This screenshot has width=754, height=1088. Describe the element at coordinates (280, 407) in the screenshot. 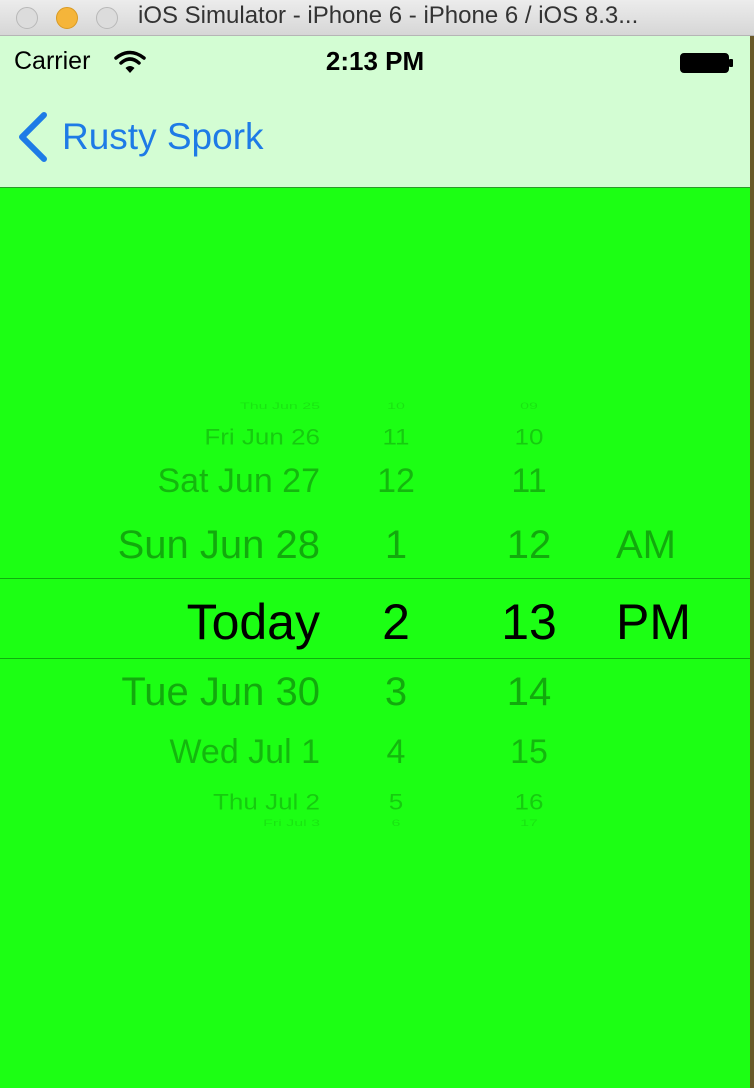

I see `picker-date-option: Thu Jun 25` at that location.